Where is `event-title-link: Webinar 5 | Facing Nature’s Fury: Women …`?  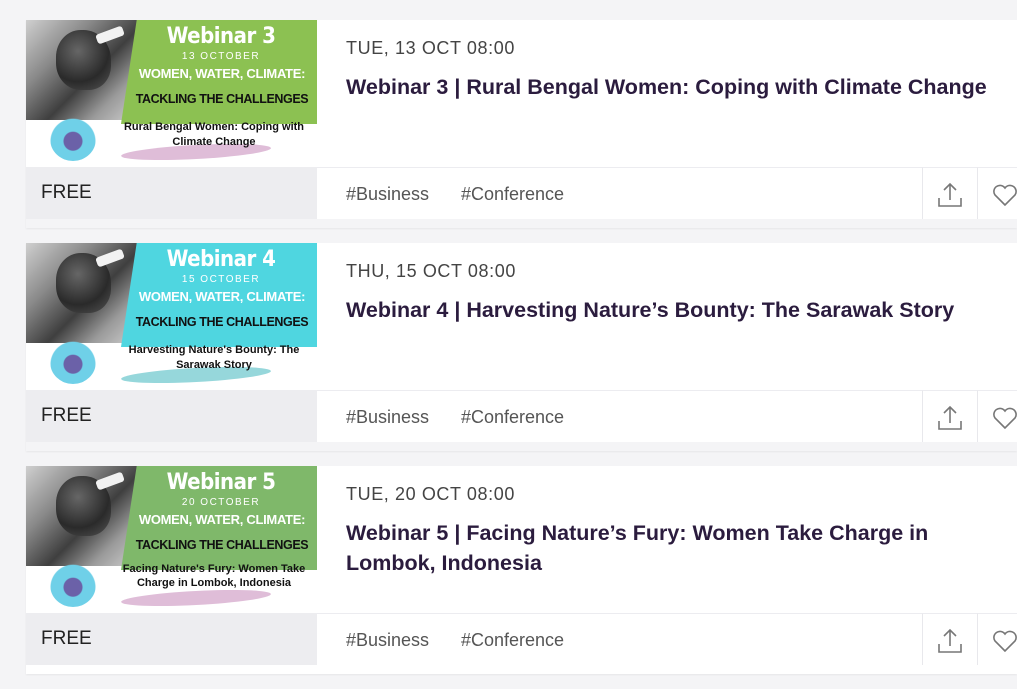
event-title-link: Webinar 5 | Facing Nature’s Fury: Women … is located at coordinates (656, 548).